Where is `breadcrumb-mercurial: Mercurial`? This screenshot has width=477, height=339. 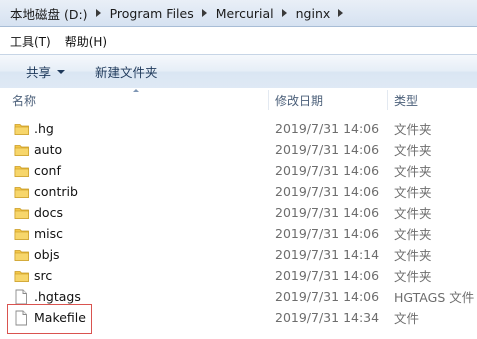 breadcrumb-mercurial: Mercurial is located at coordinates (245, 13).